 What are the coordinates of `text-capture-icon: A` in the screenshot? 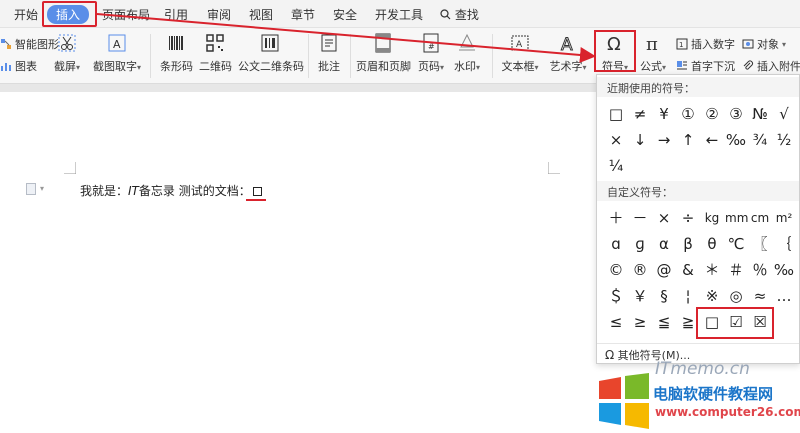 It's located at (117, 43).